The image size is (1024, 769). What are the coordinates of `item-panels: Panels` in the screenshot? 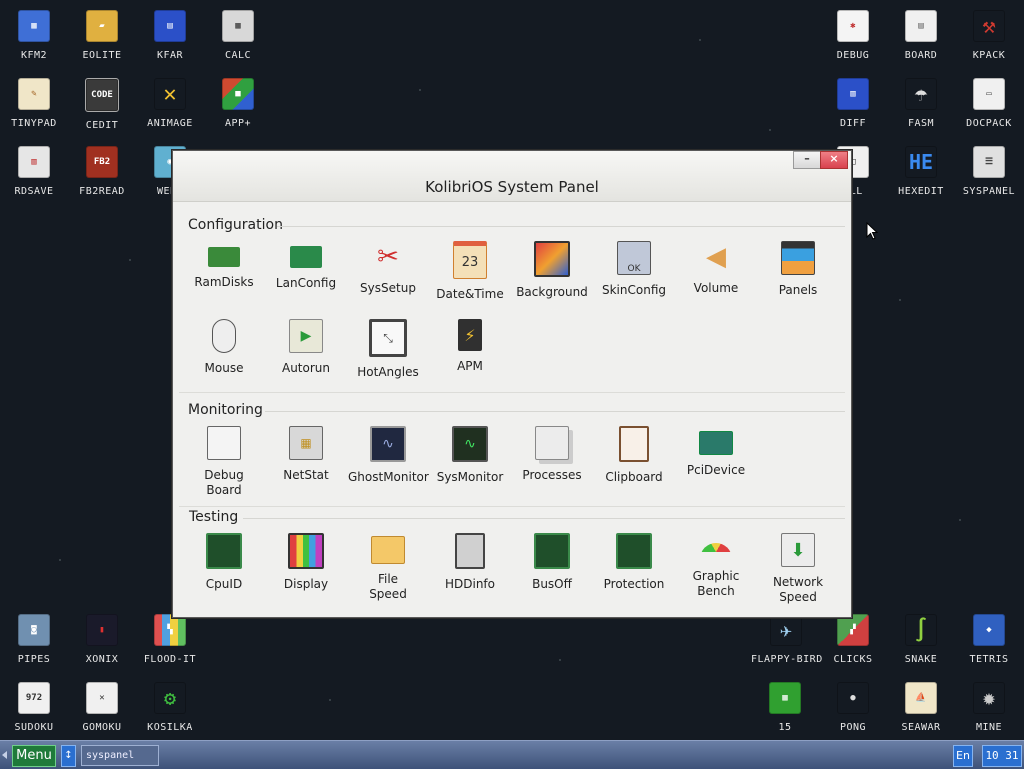 It's located at (798, 269).